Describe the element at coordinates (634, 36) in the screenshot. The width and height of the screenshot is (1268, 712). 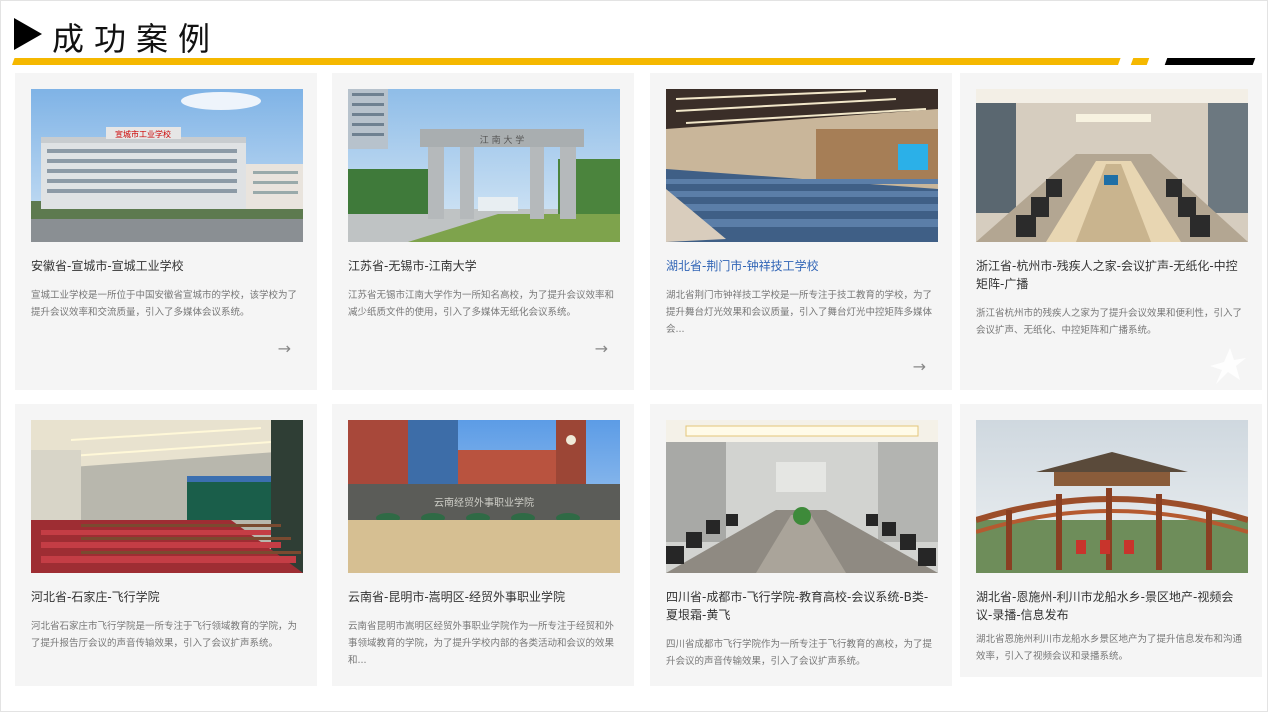
I see `section-header: 成功案例` at that location.